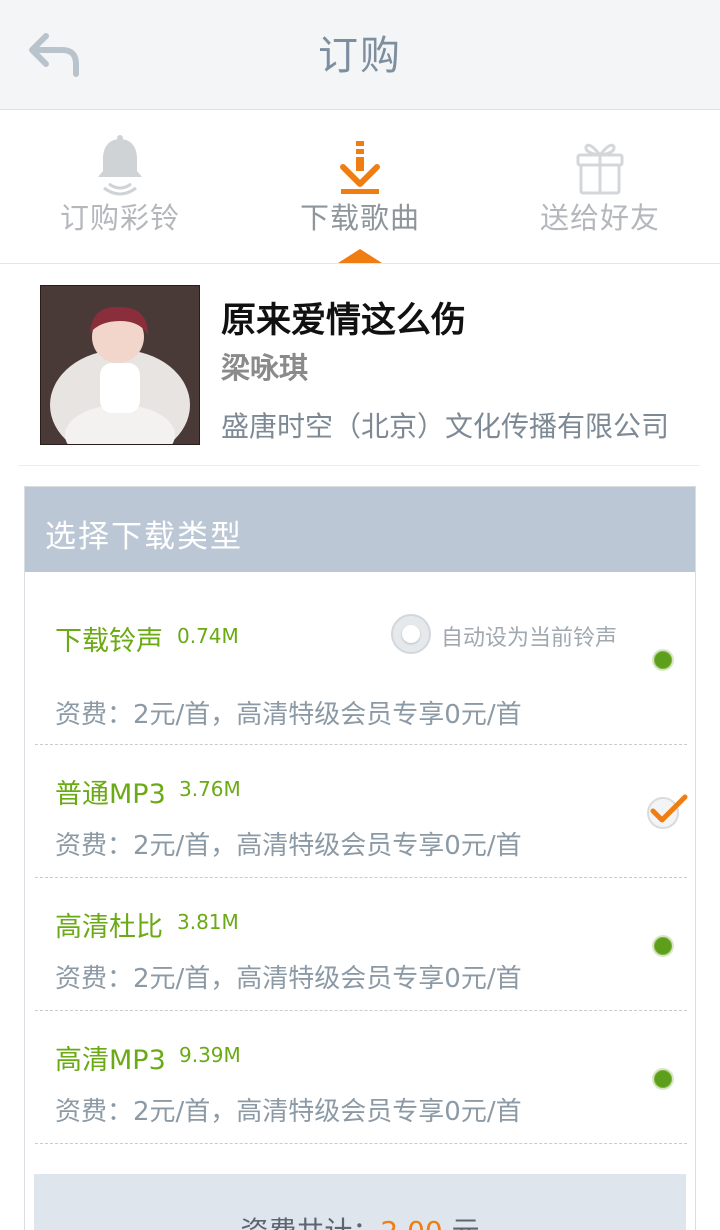 The height and width of the screenshot is (1230, 720). Describe the element at coordinates (529, 638) in the screenshot. I see `auto-set-ringtone-label: 自动设为当前铃声` at that location.